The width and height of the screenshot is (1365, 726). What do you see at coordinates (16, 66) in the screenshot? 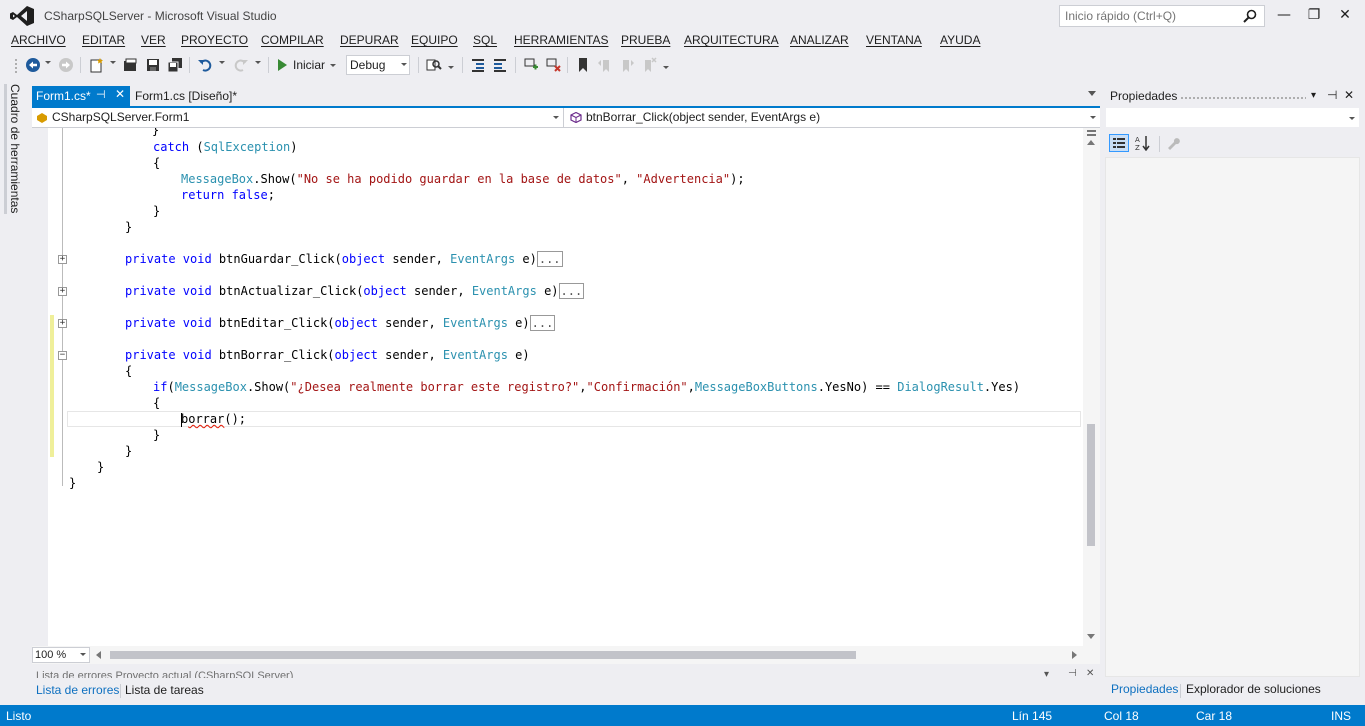
I see `toolbar-grip` at bounding box center [16, 66].